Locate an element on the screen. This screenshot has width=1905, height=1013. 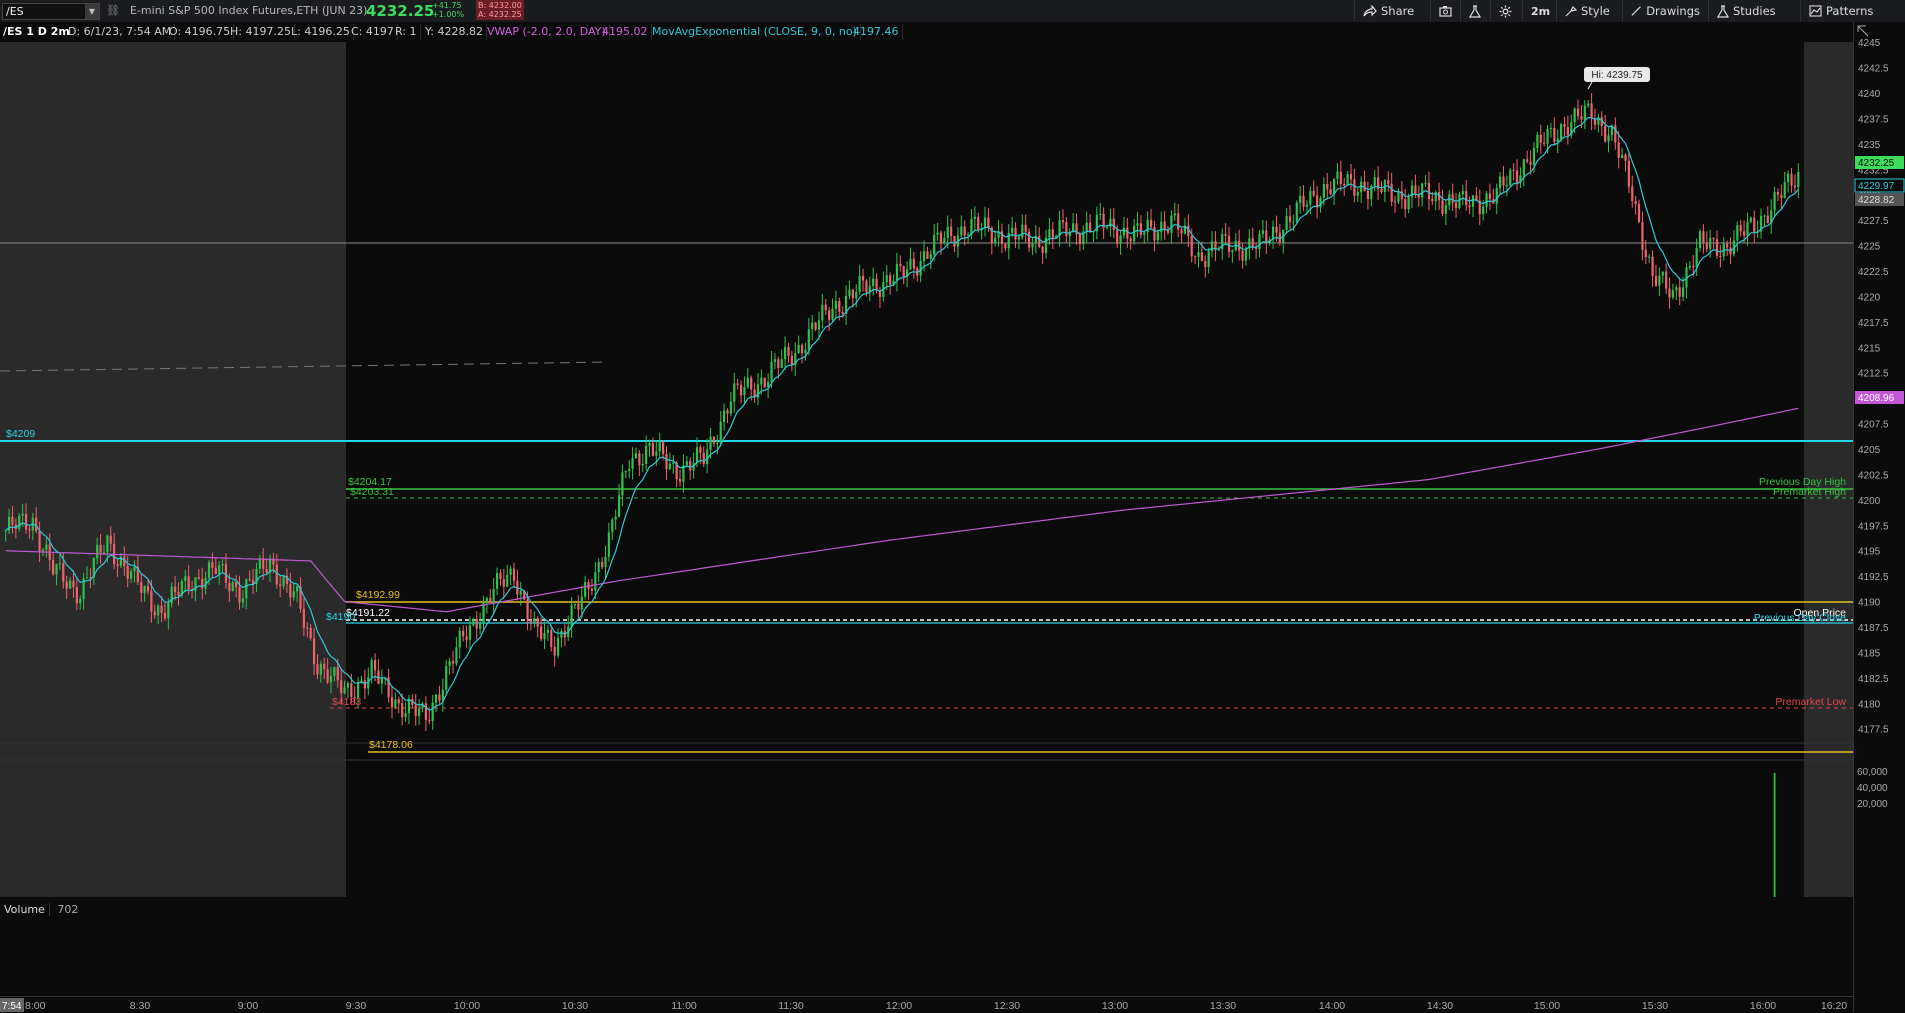
studies-button: Studies is located at coordinates (1754, 11).